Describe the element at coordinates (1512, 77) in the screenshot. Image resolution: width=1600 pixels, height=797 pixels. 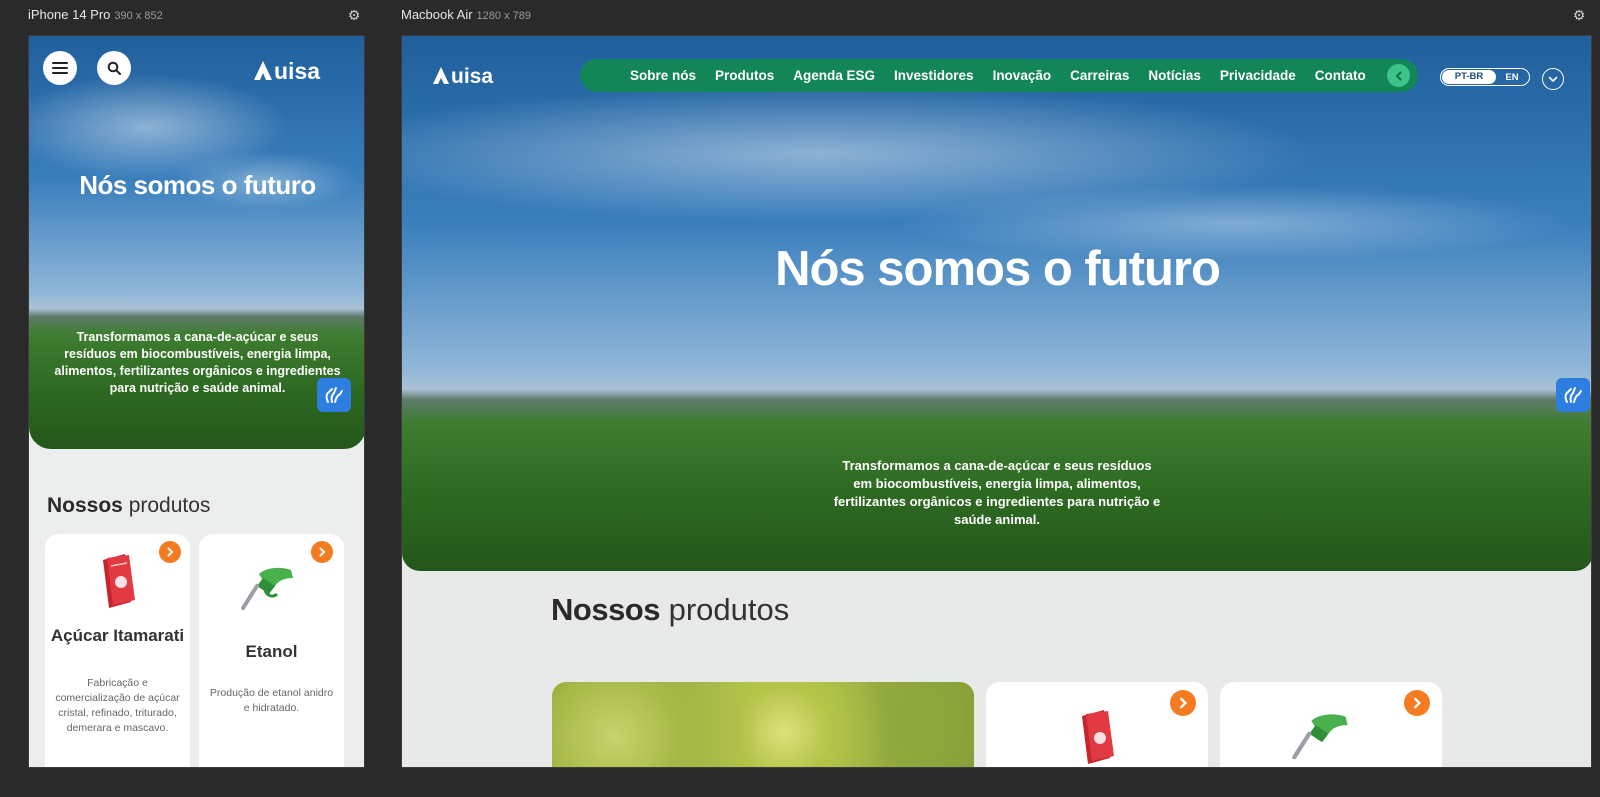
I see `language-option-en: EN` at that location.